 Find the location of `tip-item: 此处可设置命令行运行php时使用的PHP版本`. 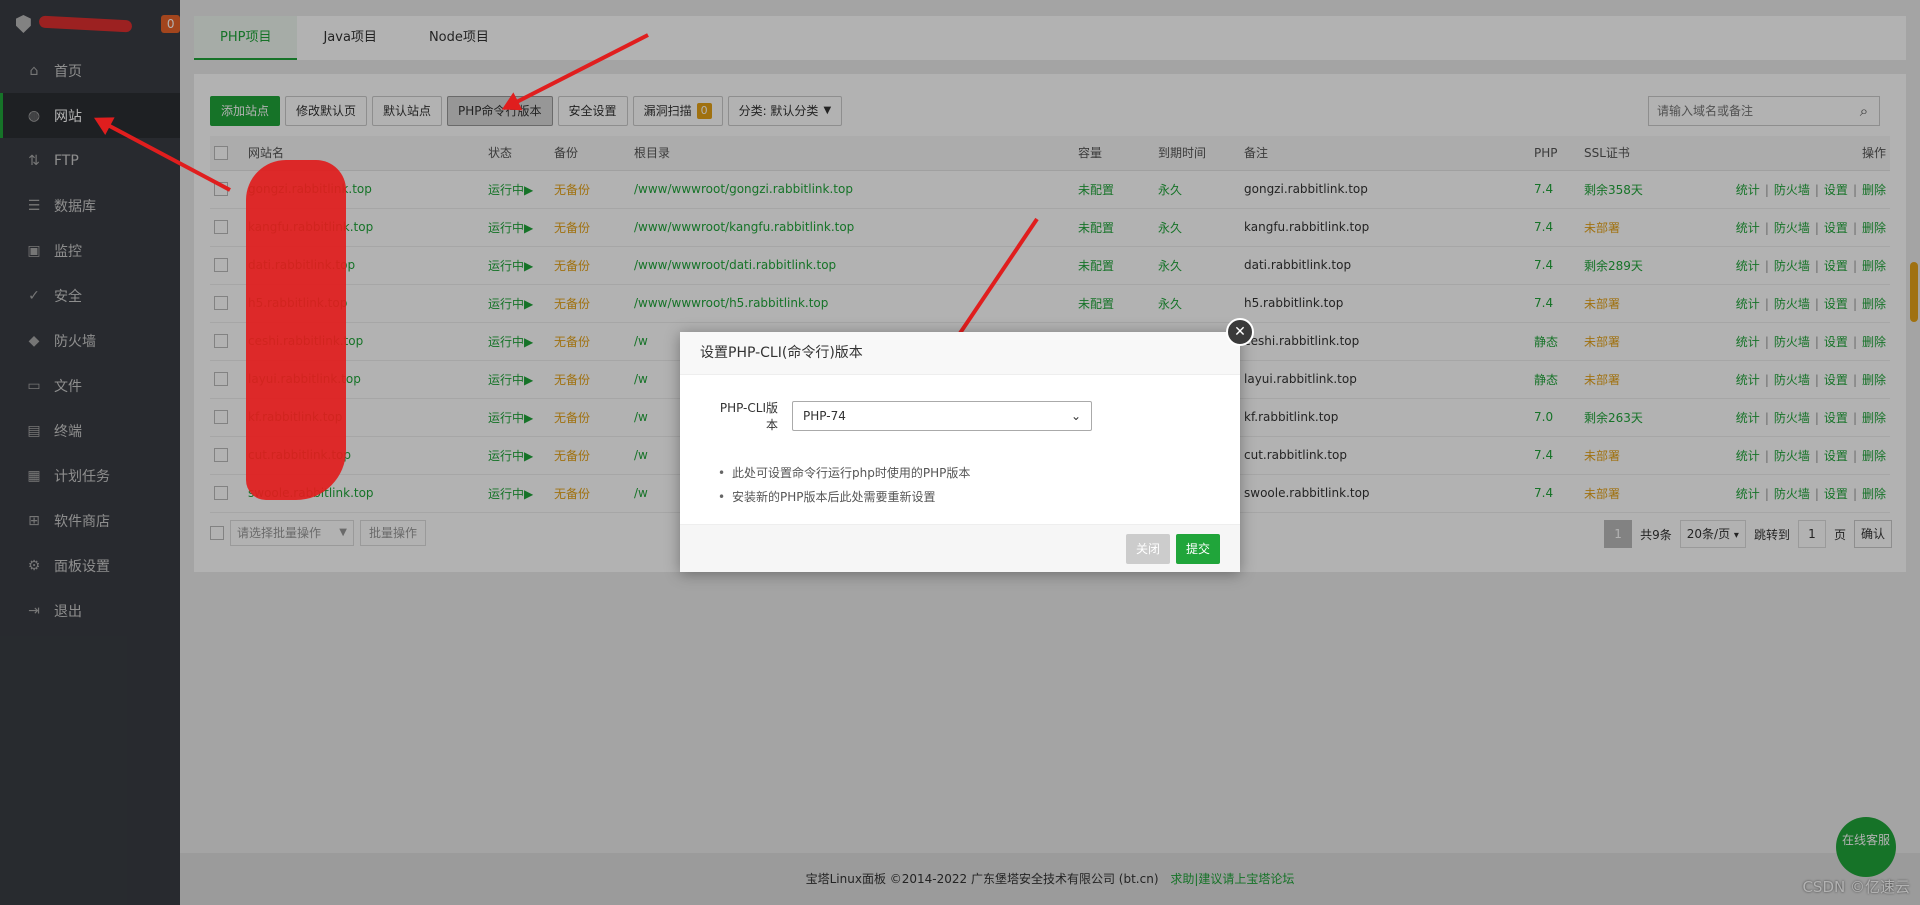

tip-item: 此处可设置命令行运行php时使用的PHP版本 is located at coordinates (965, 473).